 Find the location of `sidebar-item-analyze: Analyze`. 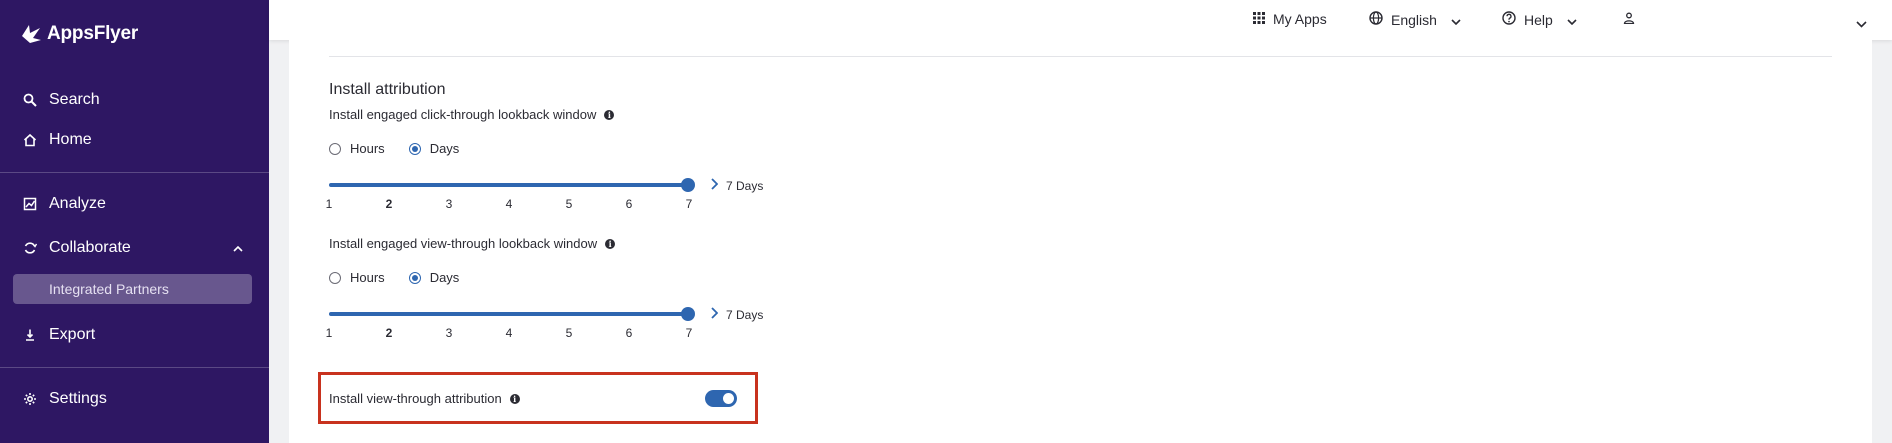

sidebar-item-analyze: Analyze is located at coordinates (134, 204).